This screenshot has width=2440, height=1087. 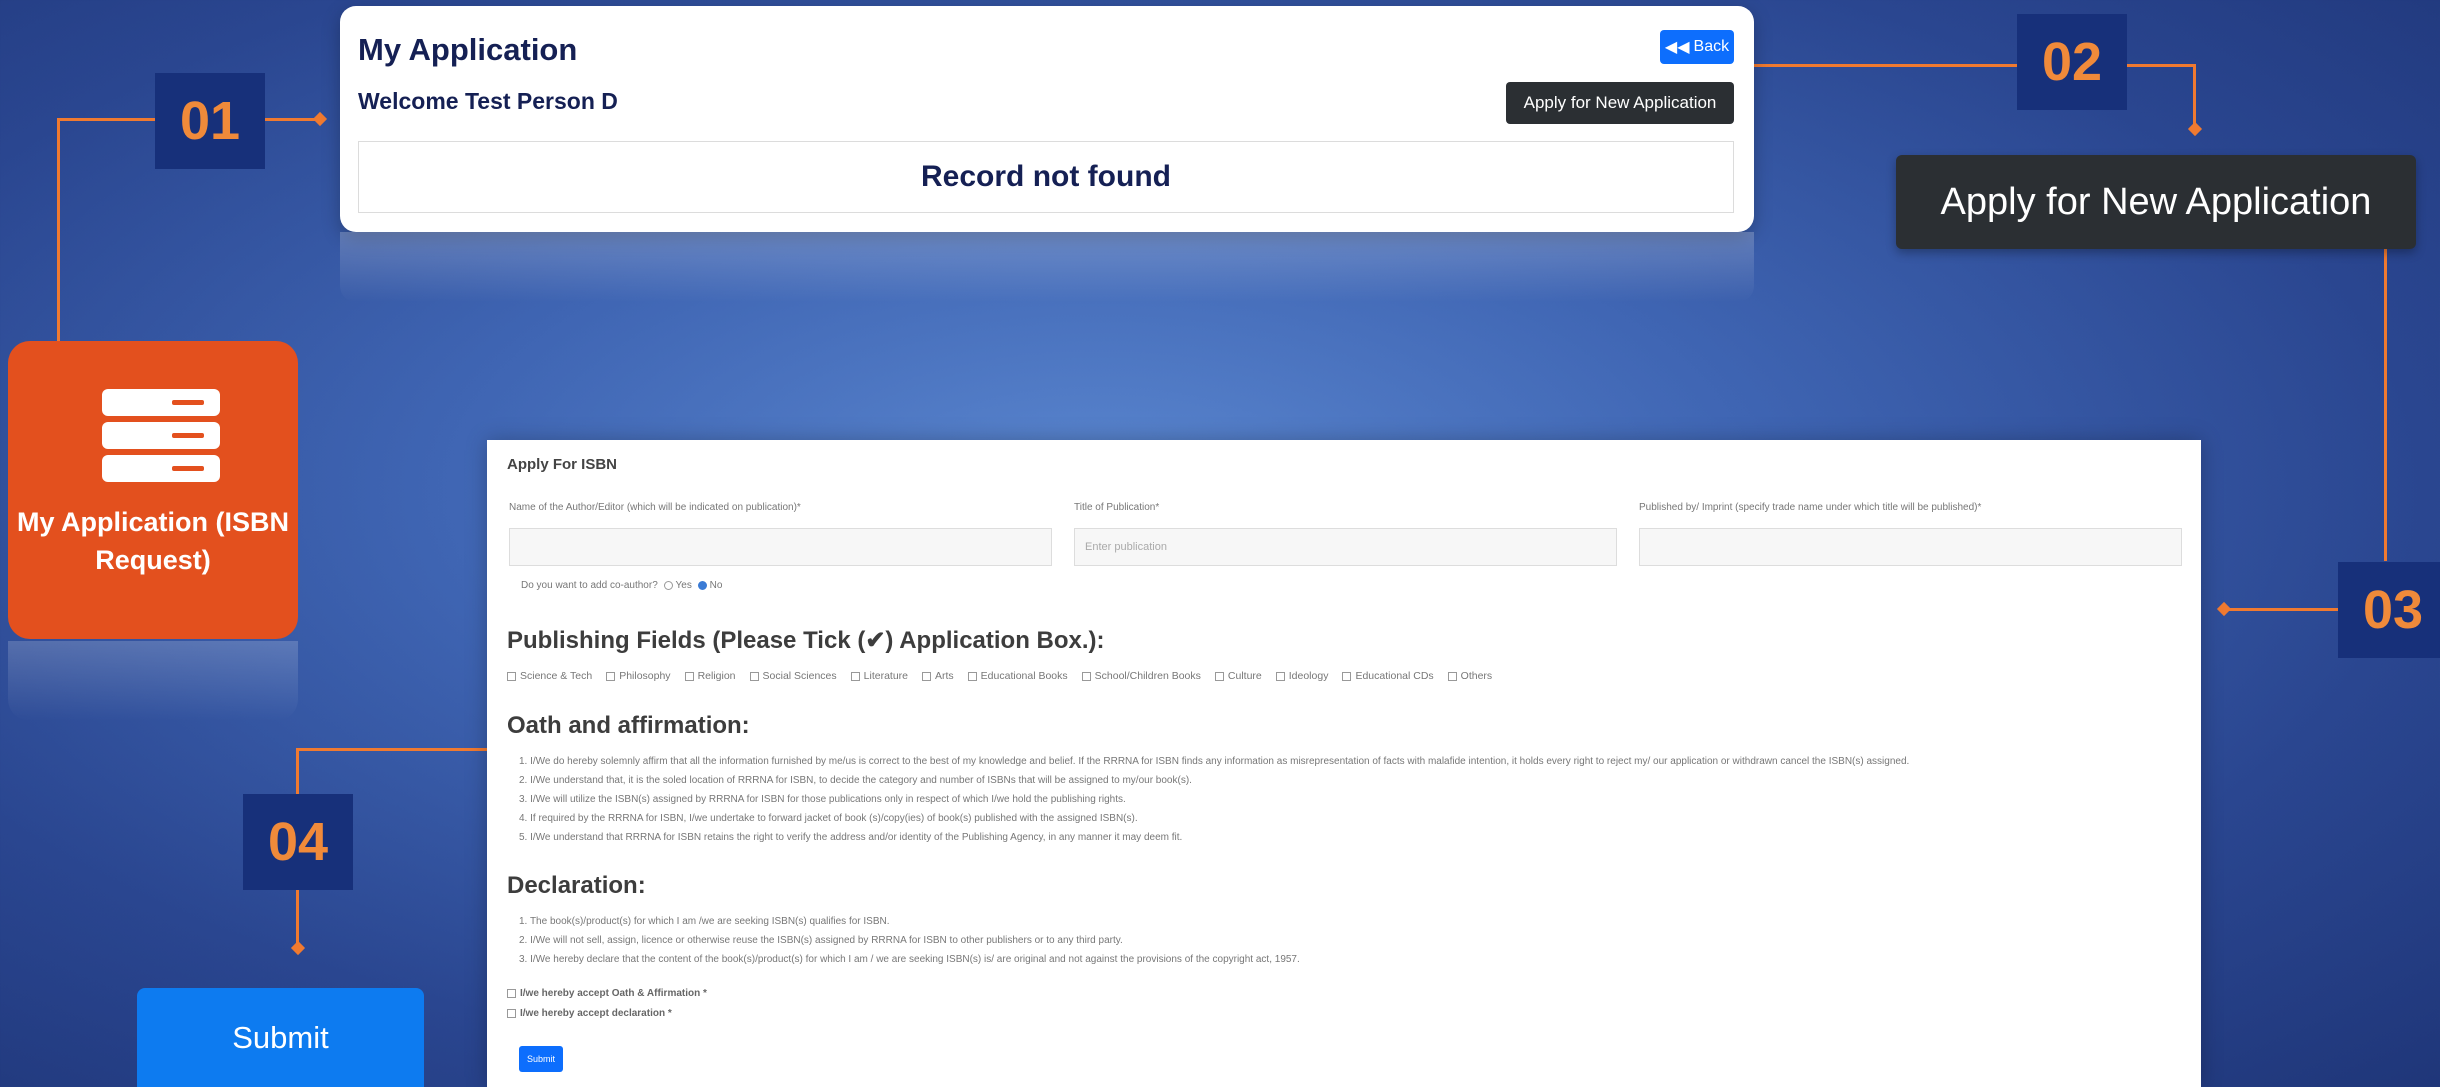 I want to click on author-name-input, so click(x=780, y=547).